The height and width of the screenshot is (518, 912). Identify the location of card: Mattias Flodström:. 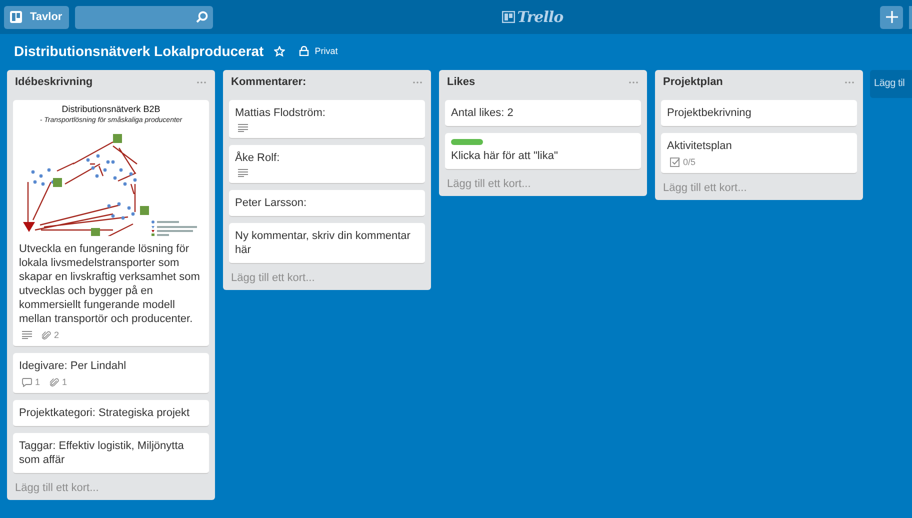
(327, 119).